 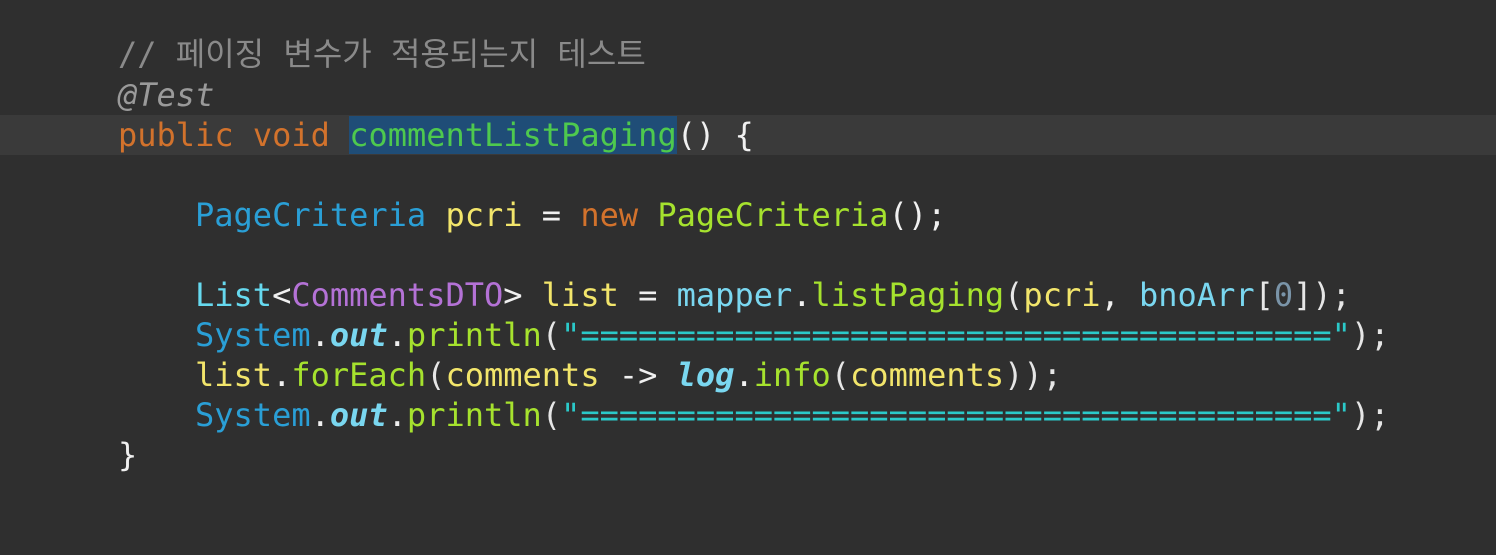 What do you see at coordinates (580, 295) in the screenshot?
I see `variable-name: list` at bounding box center [580, 295].